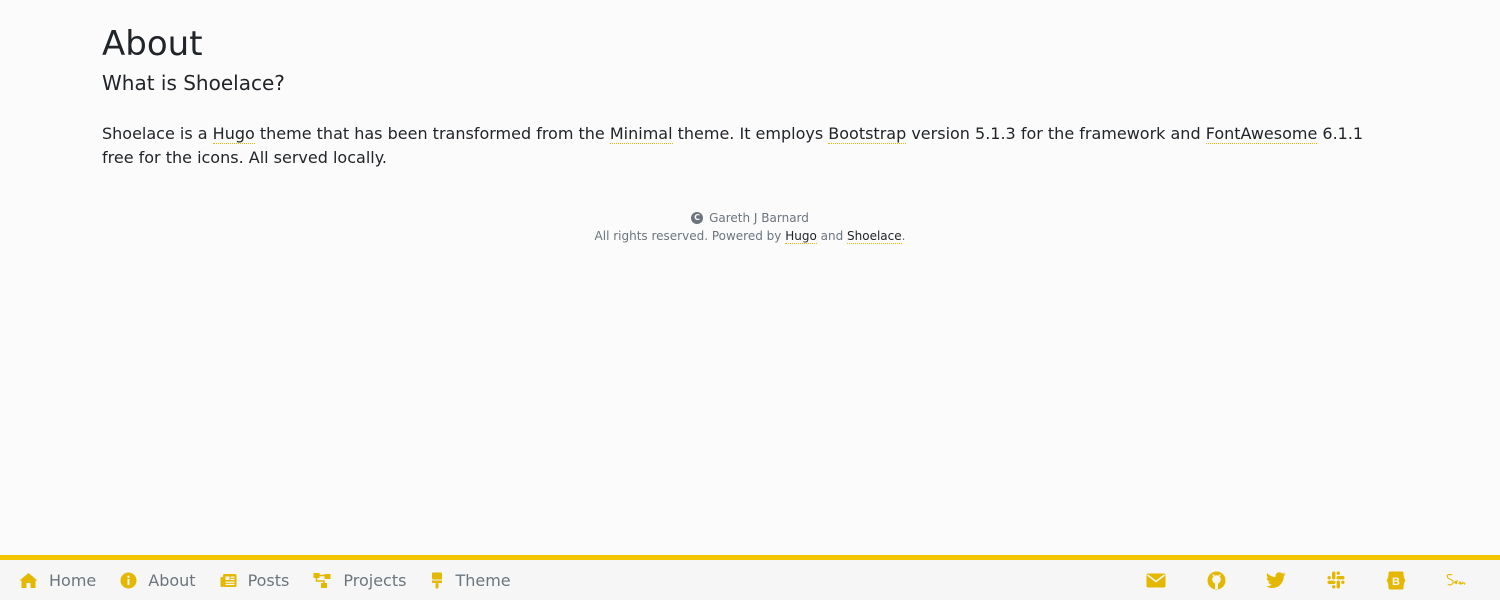 The image size is (1500, 600). I want to click on footer-shoelace-link: Shoelace, so click(874, 236).